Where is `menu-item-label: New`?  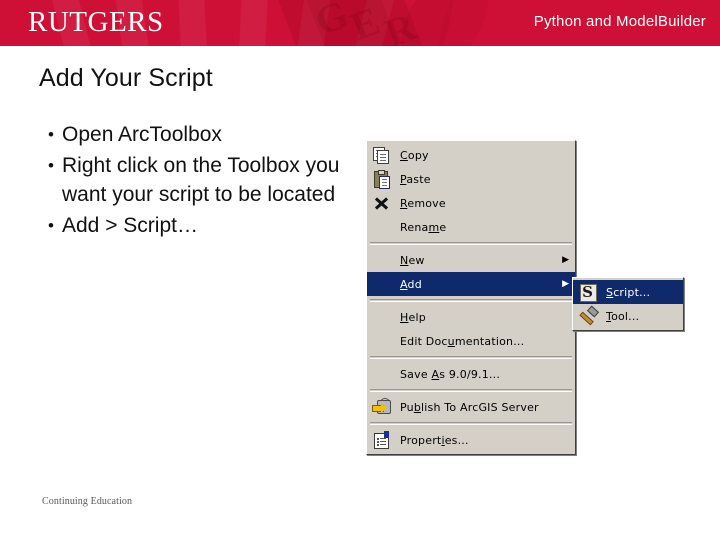 menu-item-label: New is located at coordinates (412, 260).